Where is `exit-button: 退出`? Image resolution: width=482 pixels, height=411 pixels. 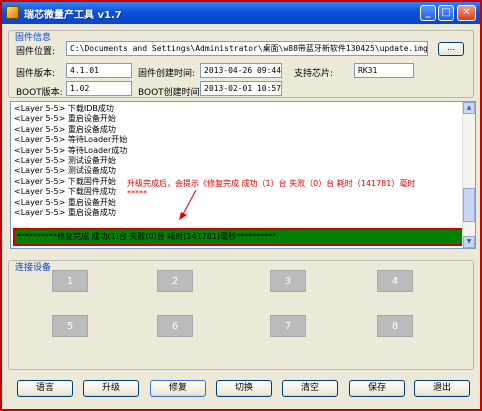
exit-button: 退出 is located at coordinates (442, 388).